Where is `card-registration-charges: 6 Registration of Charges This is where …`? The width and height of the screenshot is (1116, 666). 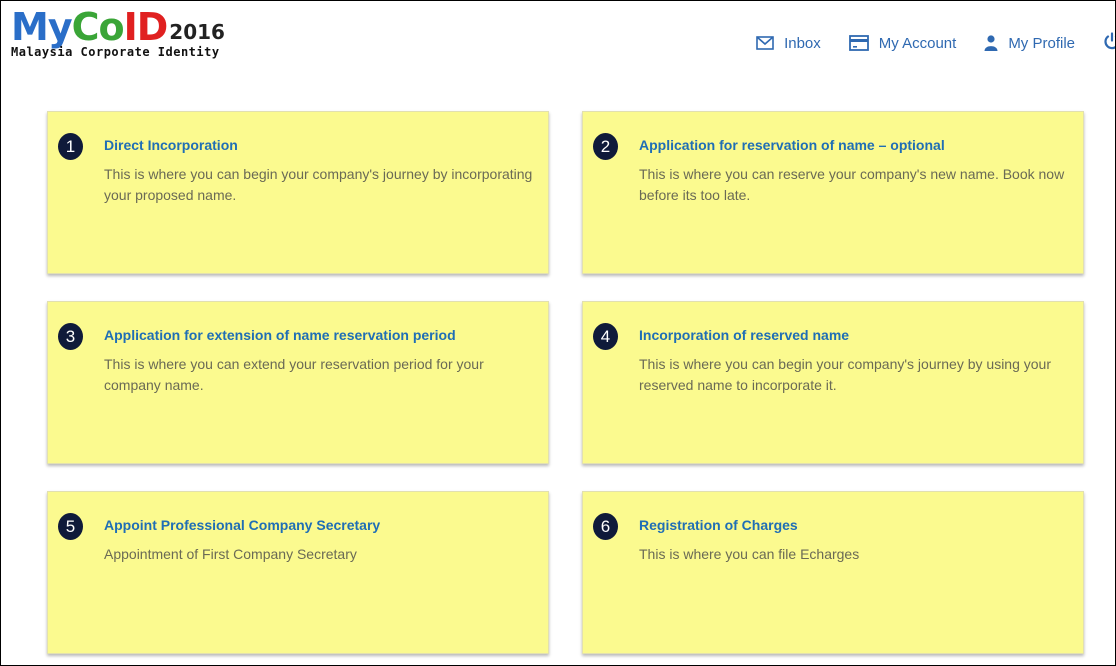 card-registration-charges: 6 Registration of Charges This is where … is located at coordinates (833, 572).